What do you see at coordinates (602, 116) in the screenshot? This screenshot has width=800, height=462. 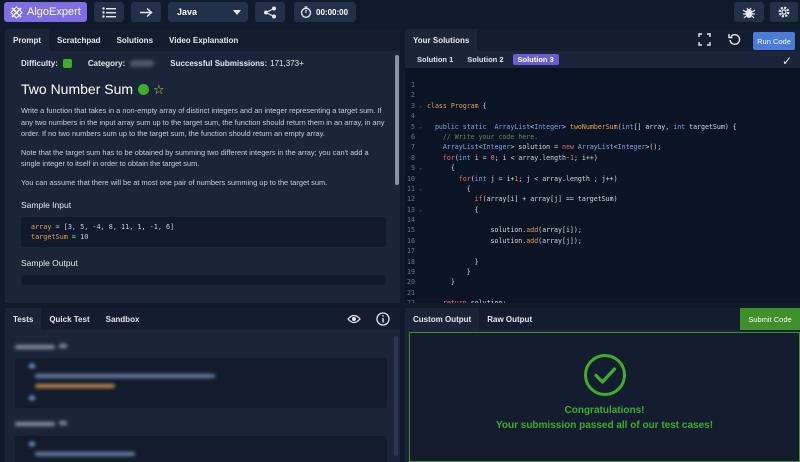 I see `code-line: 4` at bounding box center [602, 116].